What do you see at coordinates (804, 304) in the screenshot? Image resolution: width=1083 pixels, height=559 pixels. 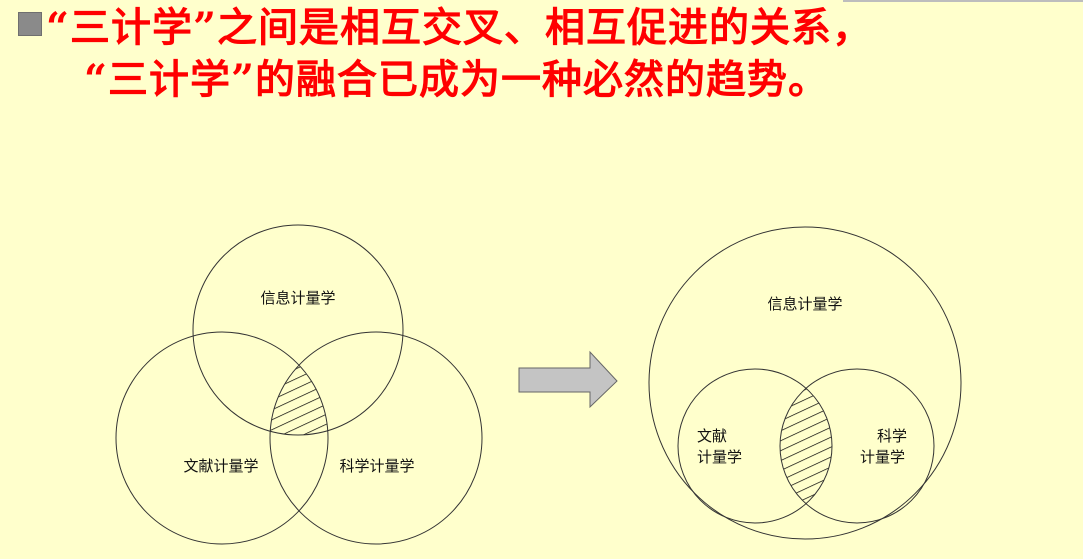 I see `outer-circle-label: 信息计量学` at bounding box center [804, 304].